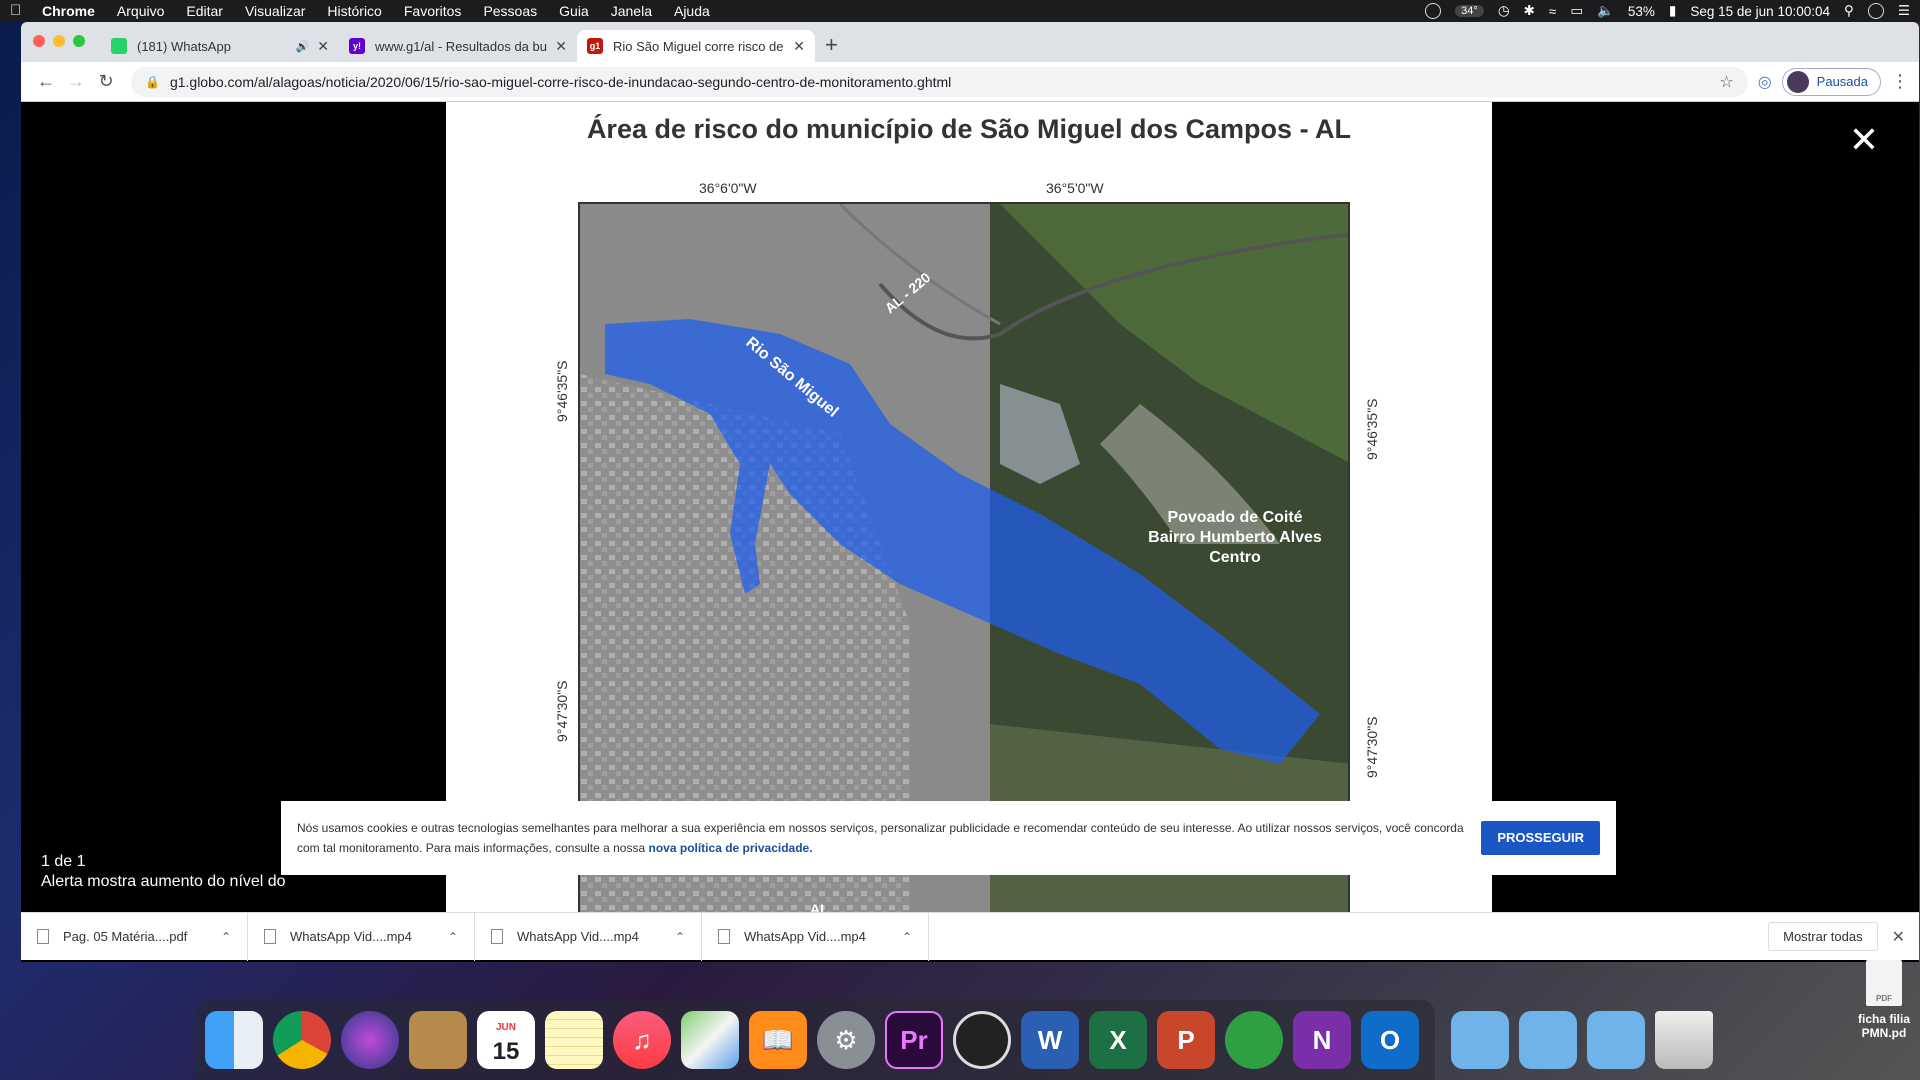 The width and height of the screenshot is (1920, 1080). I want to click on contacts-icon, so click(438, 1040).